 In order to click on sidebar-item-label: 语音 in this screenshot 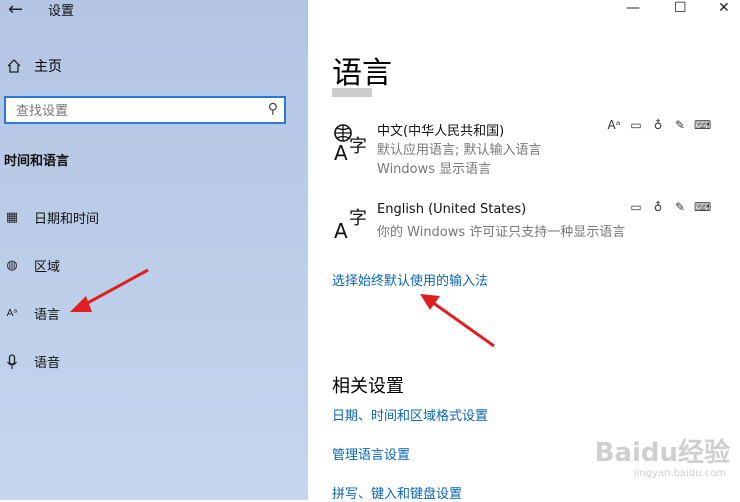, I will do `click(47, 363)`.